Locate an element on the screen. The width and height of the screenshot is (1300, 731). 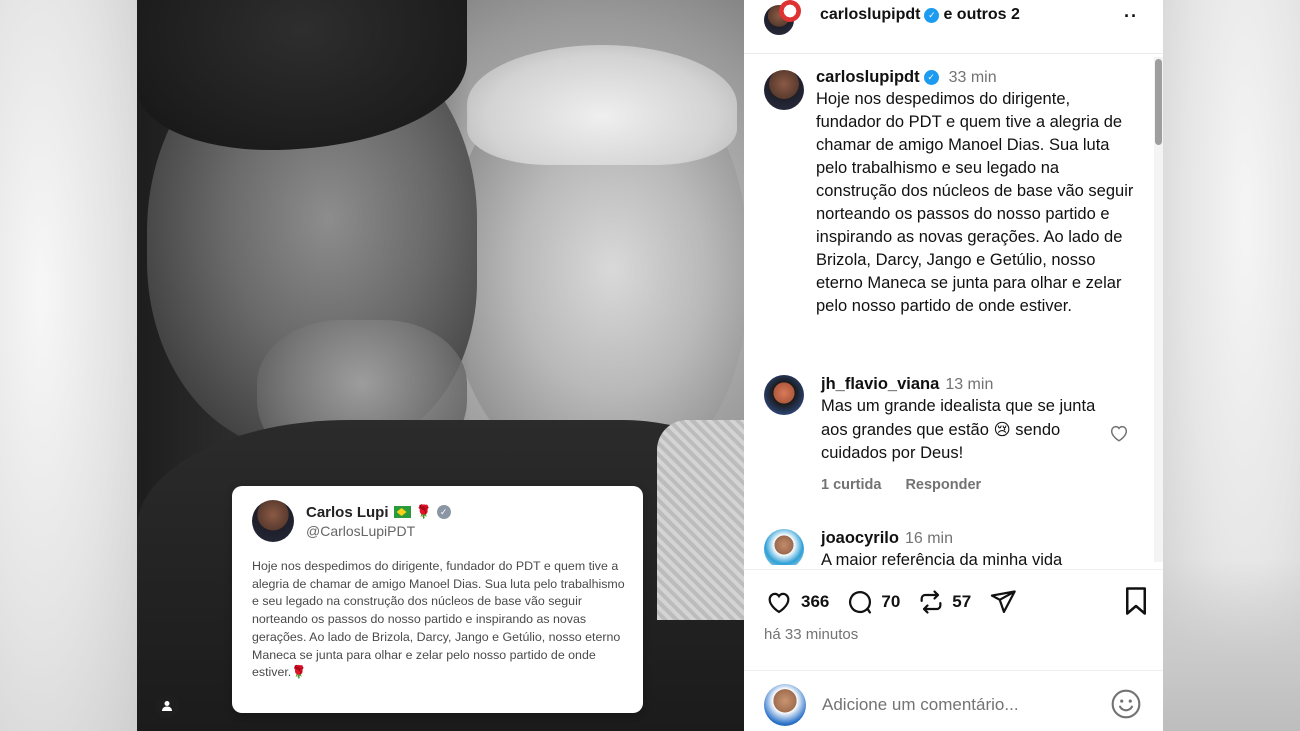
caption-avatar is located at coordinates (784, 90).